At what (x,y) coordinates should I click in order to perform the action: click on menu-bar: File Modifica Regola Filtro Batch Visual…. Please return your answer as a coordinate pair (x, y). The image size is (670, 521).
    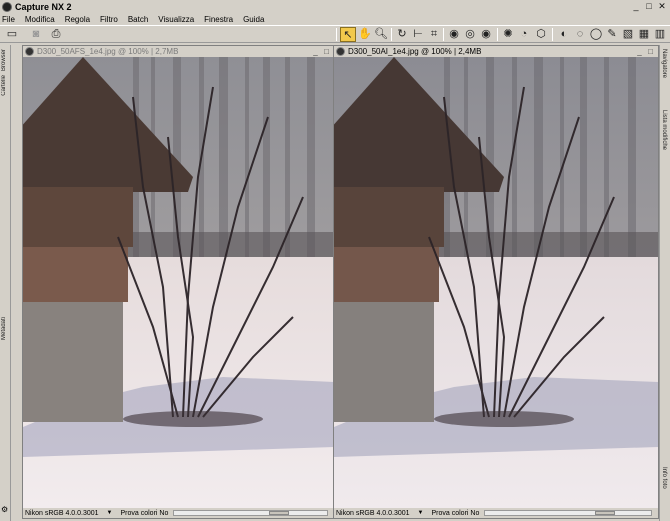
    Looking at the image, I should click on (335, 19).